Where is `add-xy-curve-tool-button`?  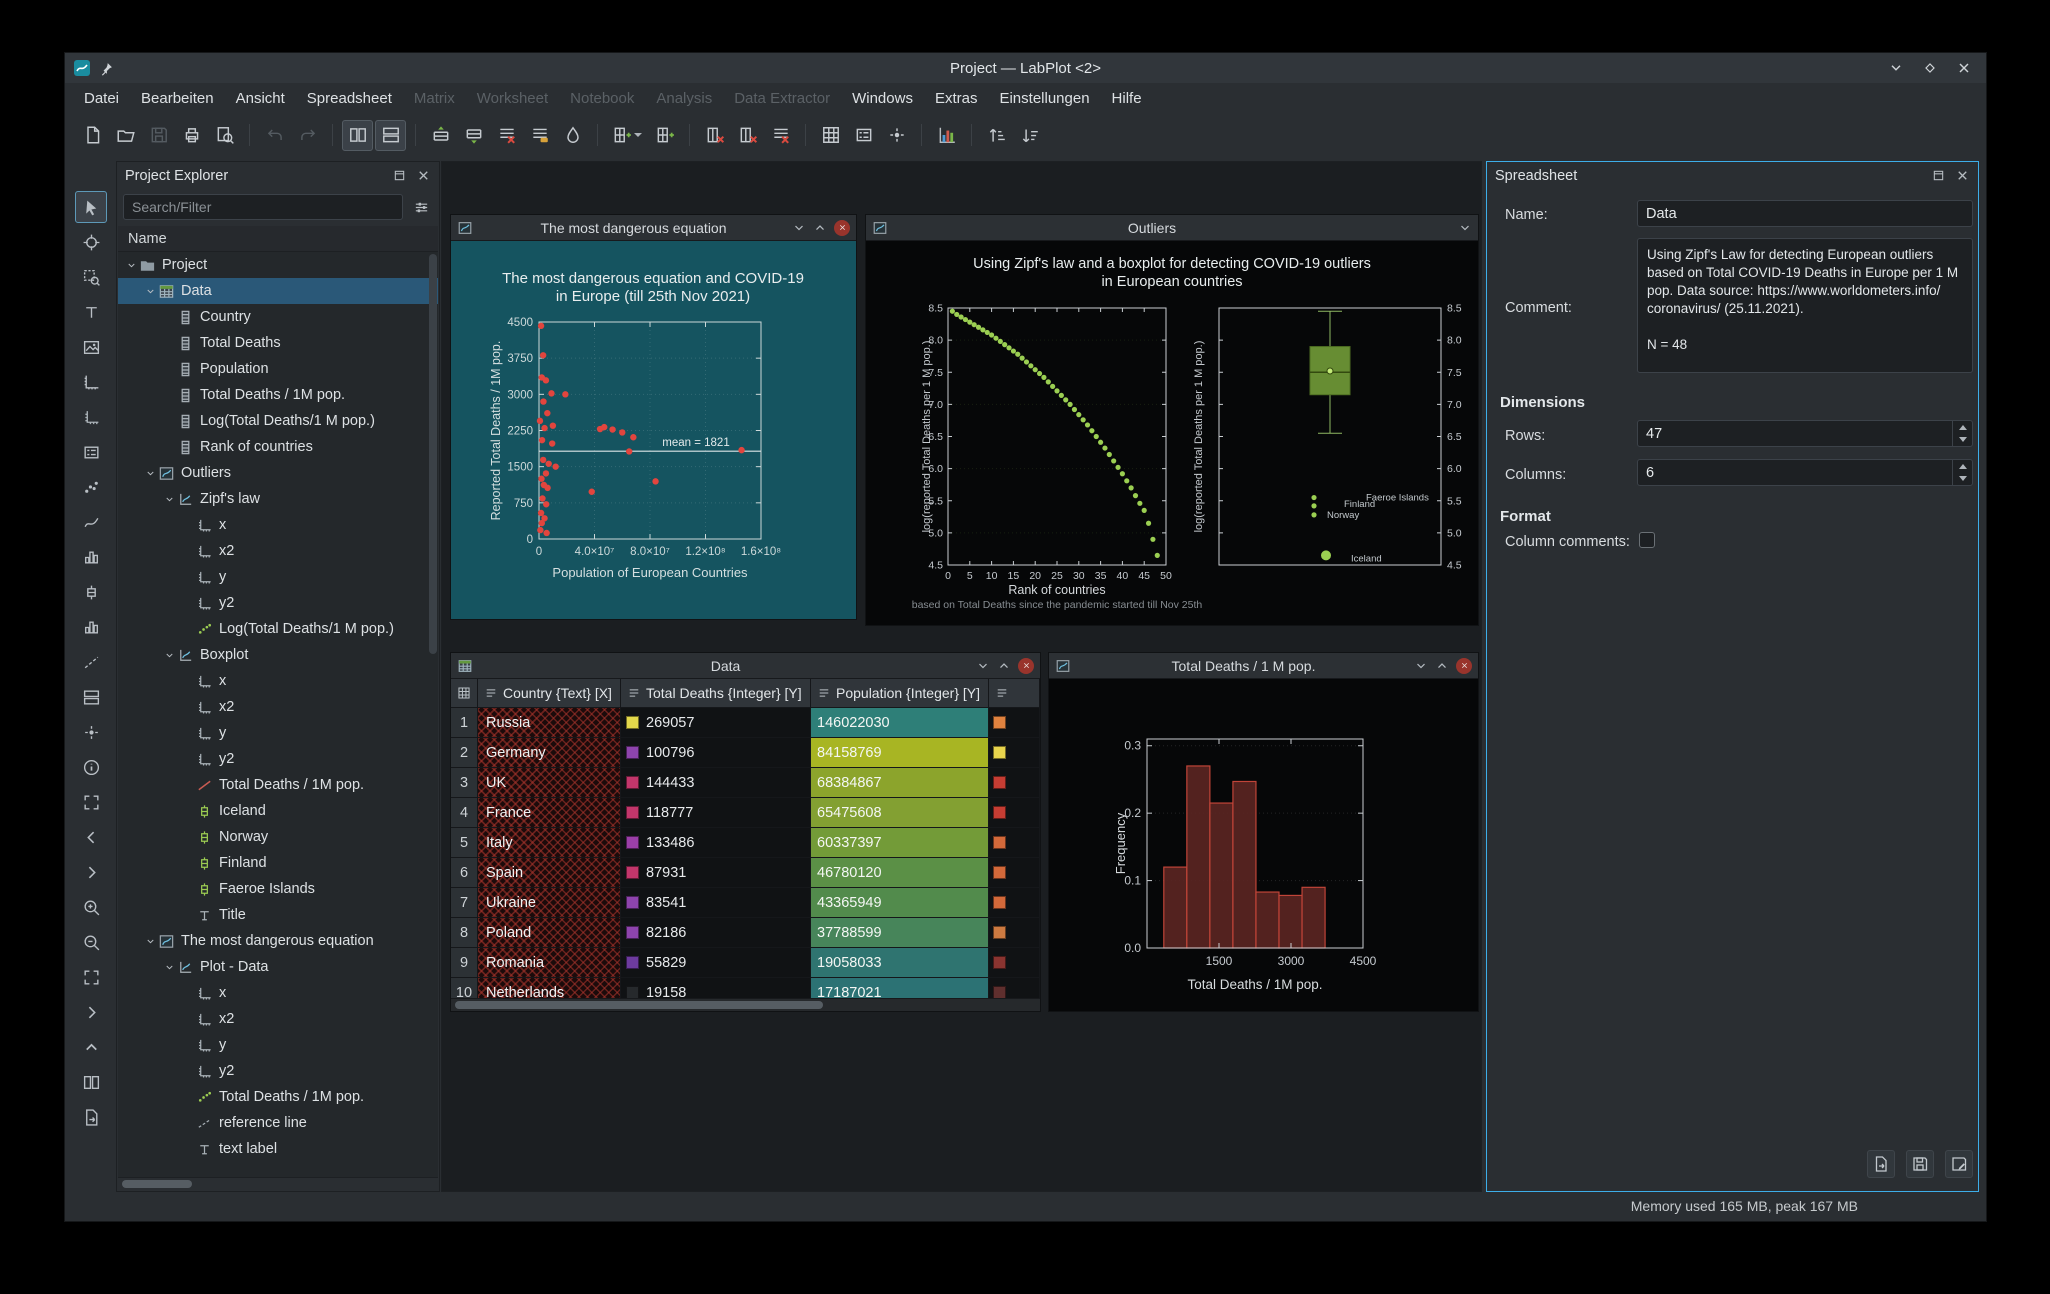 add-xy-curve-tool-button is located at coordinates (91, 487).